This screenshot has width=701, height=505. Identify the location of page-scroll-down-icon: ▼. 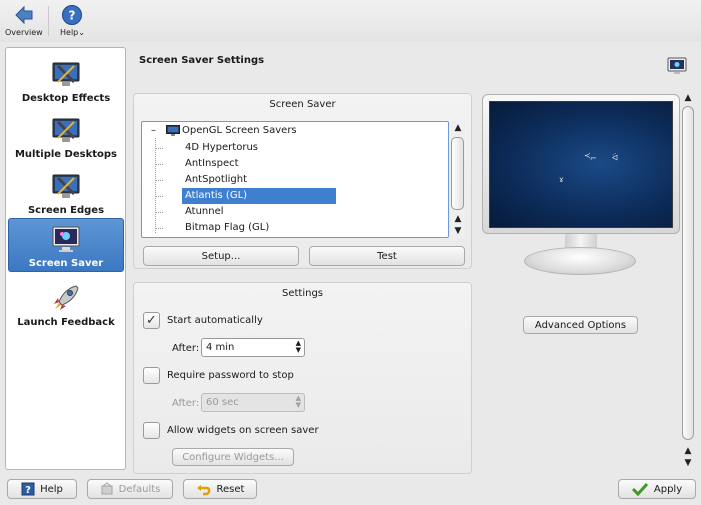
(688, 463).